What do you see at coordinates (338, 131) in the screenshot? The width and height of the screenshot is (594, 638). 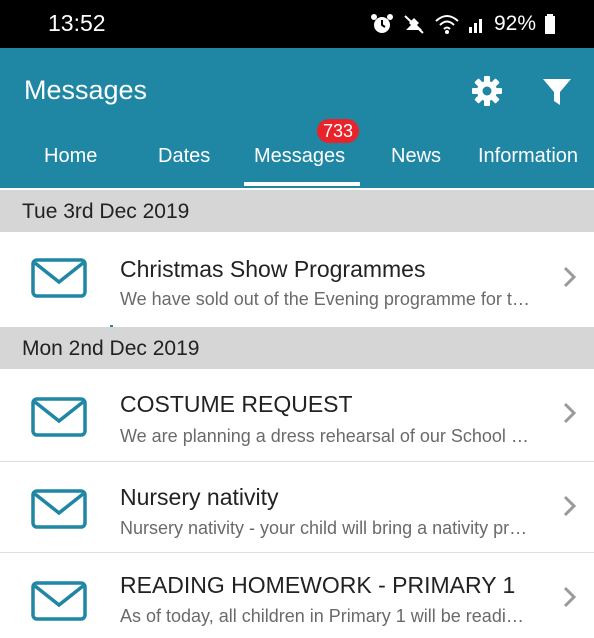 I see `unread-count-badge: 733` at bounding box center [338, 131].